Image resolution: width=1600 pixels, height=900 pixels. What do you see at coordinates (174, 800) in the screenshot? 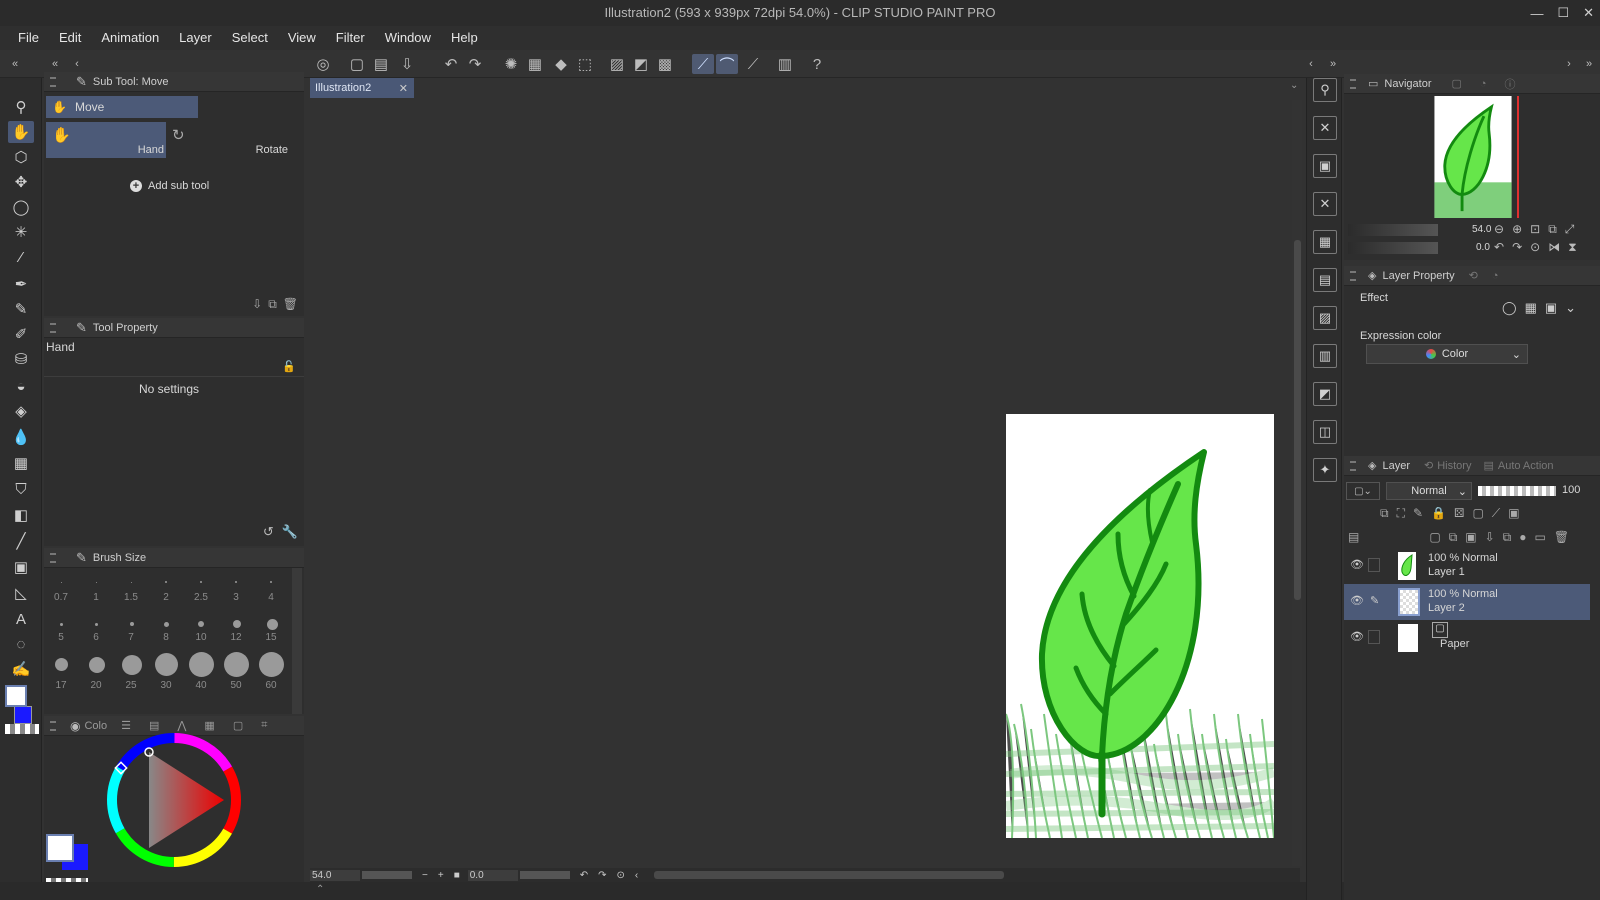
I see `color-wheel` at bounding box center [174, 800].